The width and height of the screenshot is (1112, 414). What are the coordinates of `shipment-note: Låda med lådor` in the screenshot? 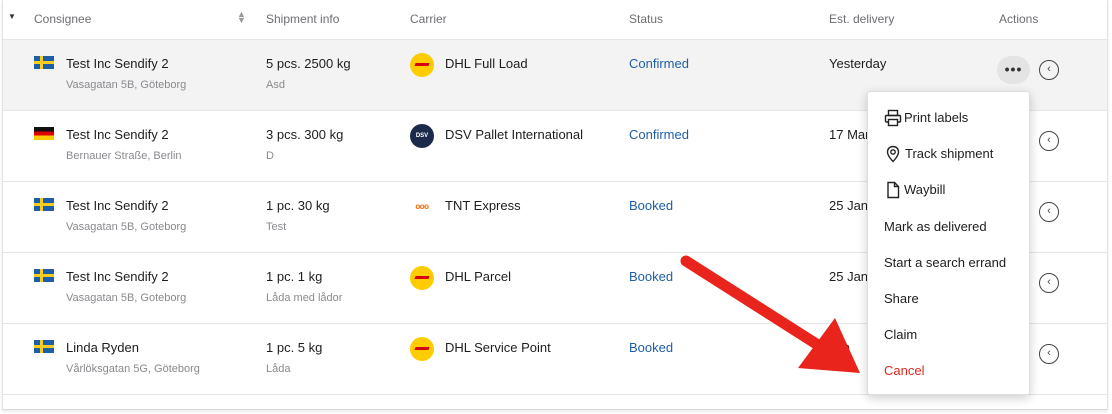 It's located at (304, 298).